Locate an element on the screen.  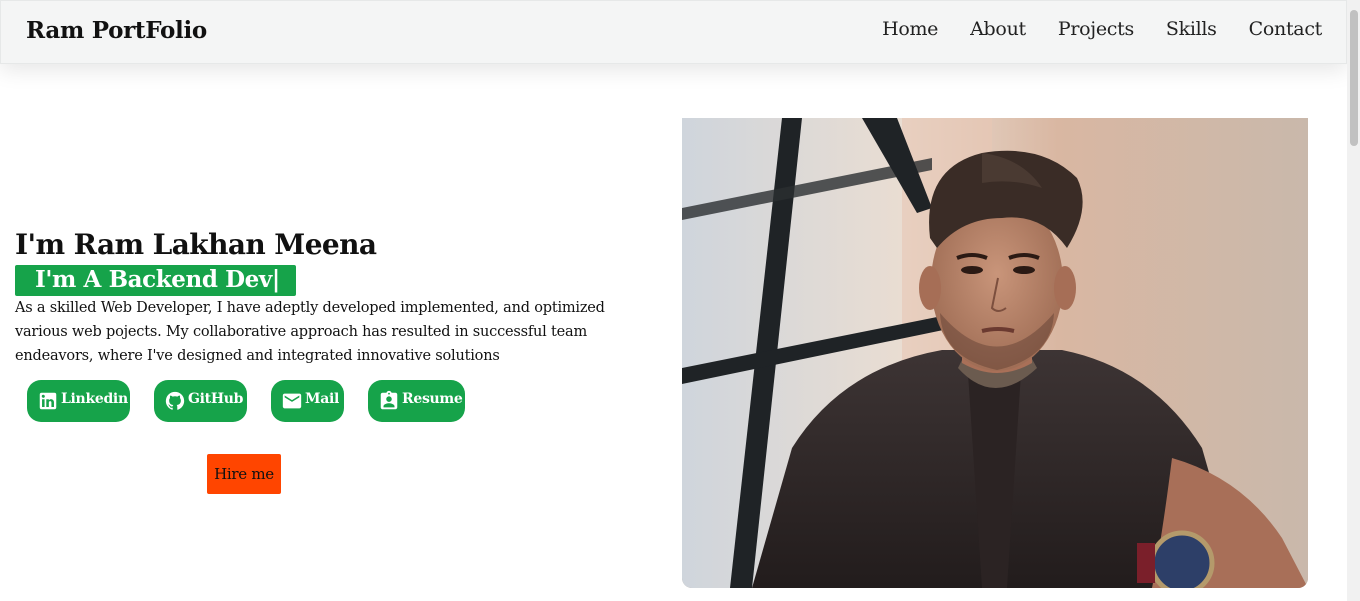
hire-me-button: Hire me is located at coordinates (244, 474).